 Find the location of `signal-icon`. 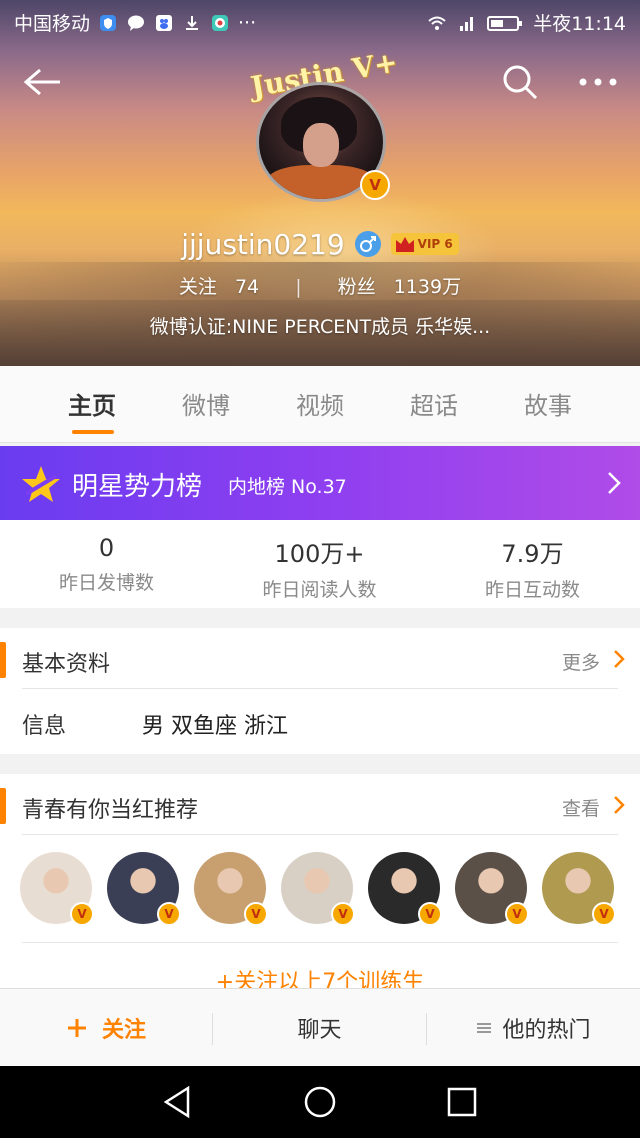

signal-icon is located at coordinates (467, 23).